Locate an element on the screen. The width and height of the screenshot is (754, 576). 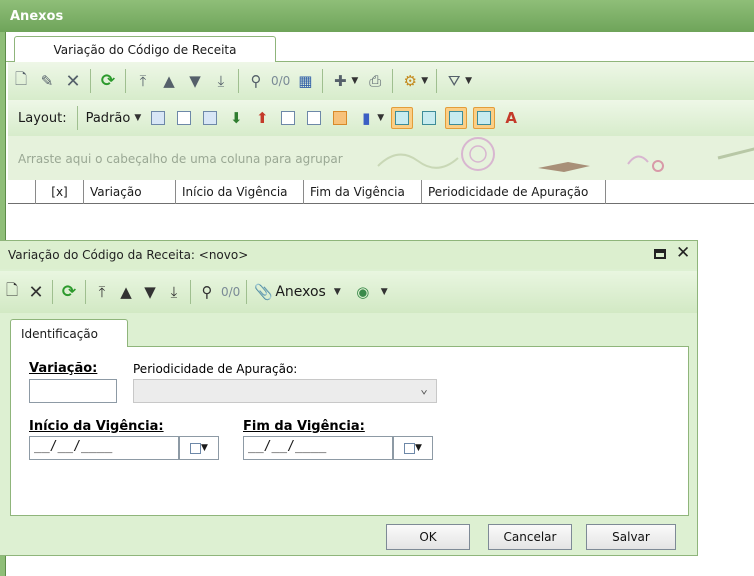
dialog-toolbar: 🗋 ✕ ⟳ ⤒ ▲ ▼ ⤓ ⚲ 0/0 📎 Anexos ▼ ◉ ▼ is located at coordinates (348, 292).